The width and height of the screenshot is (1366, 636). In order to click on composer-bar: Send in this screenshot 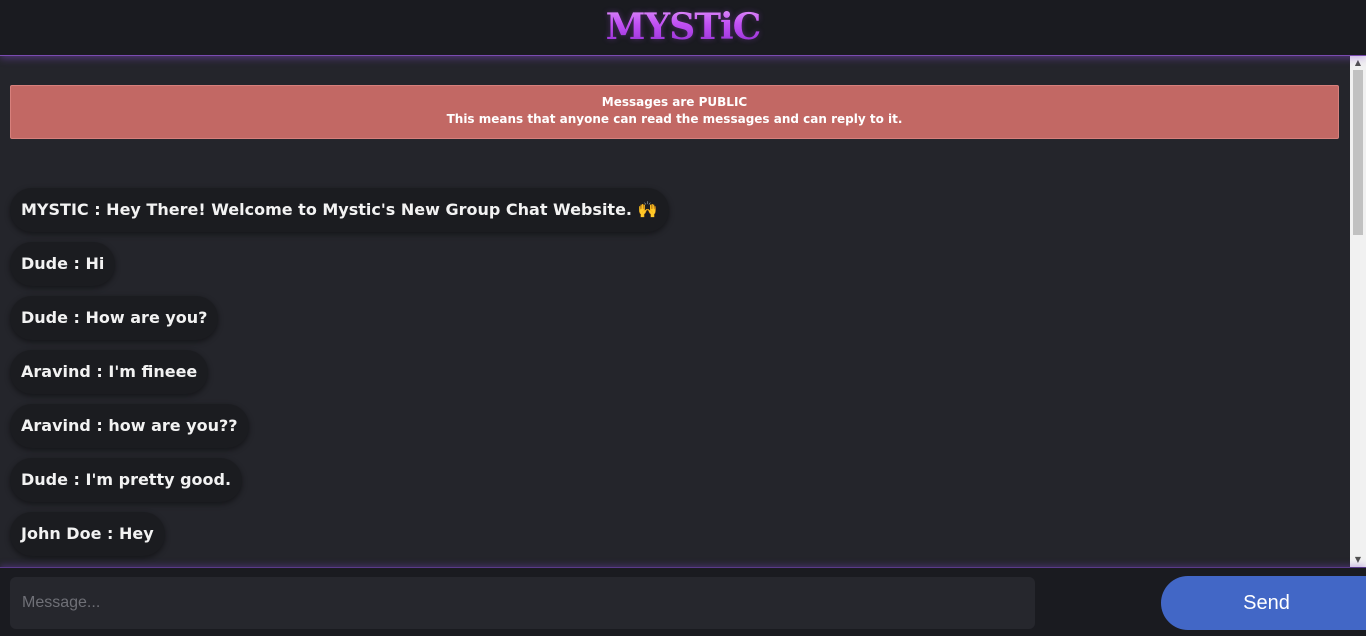, I will do `click(683, 601)`.